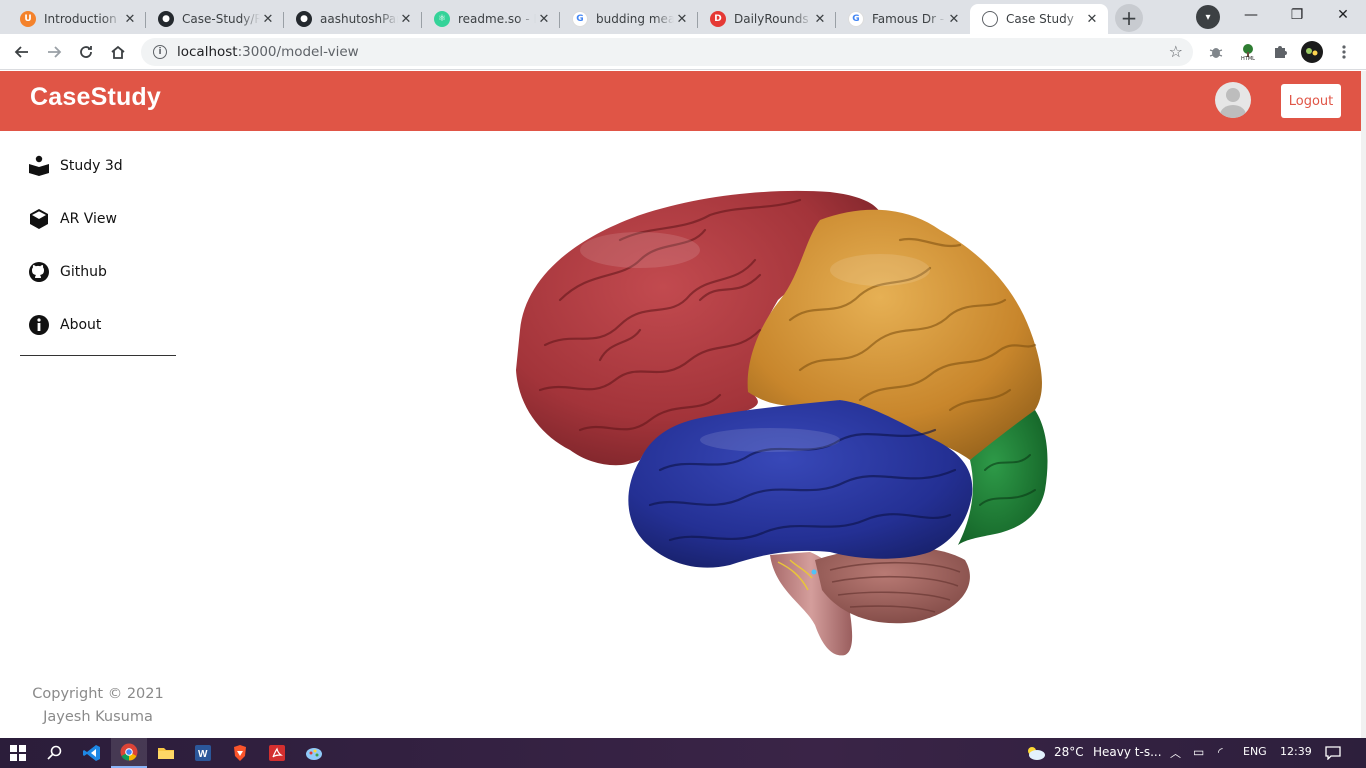 This screenshot has height=768, width=1366. I want to click on restore-icon: ❐, so click(1297, 15).